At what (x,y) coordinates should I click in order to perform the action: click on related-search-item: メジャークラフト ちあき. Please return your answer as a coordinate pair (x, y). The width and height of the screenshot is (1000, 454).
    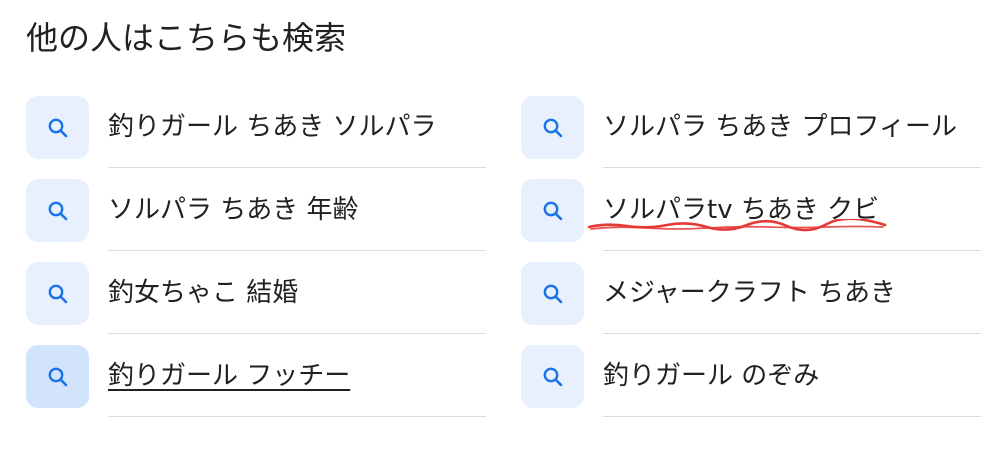
    Looking at the image, I should click on (751, 303).